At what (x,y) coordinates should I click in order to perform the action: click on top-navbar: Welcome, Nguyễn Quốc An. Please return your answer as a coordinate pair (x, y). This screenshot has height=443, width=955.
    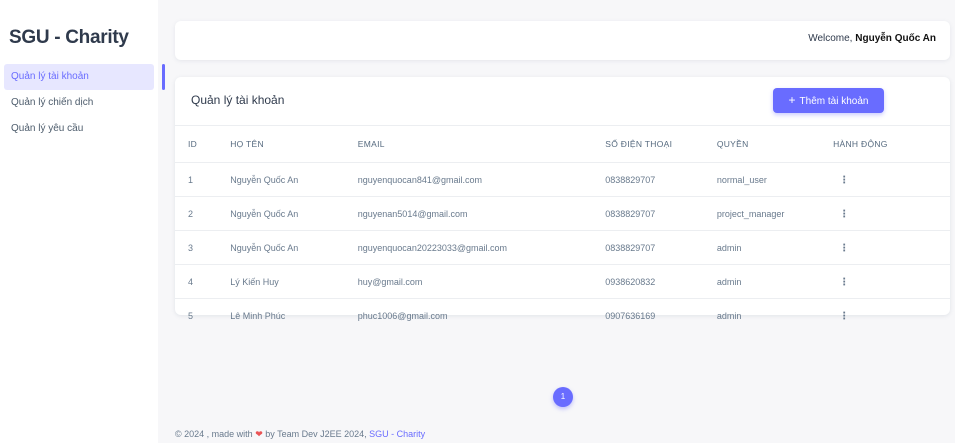
    Looking at the image, I should click on (562, 40).